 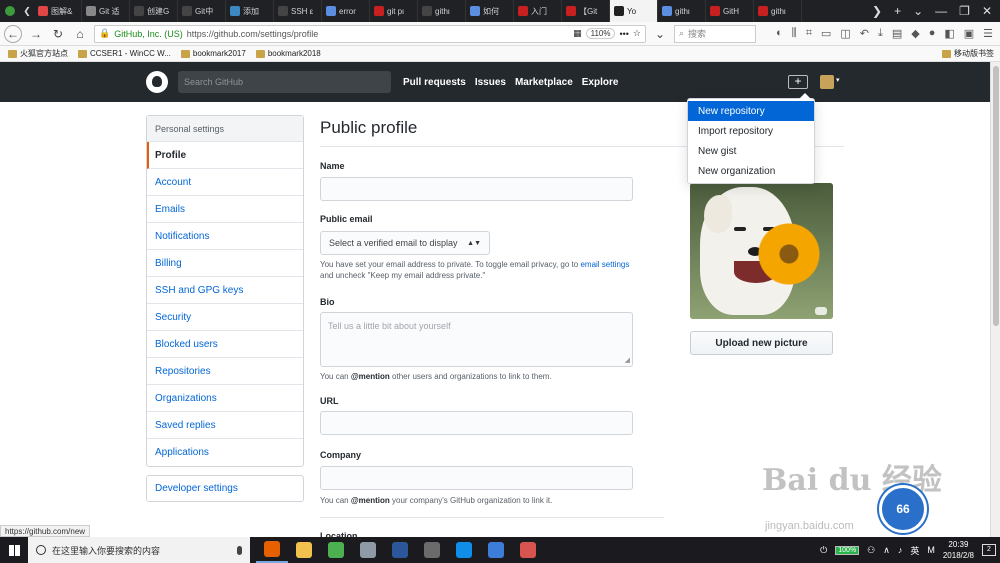 What do you see at coordinates (10, 11) in the screenshot?
I see `browser-menu-icon` at bounding box center [10, 11].